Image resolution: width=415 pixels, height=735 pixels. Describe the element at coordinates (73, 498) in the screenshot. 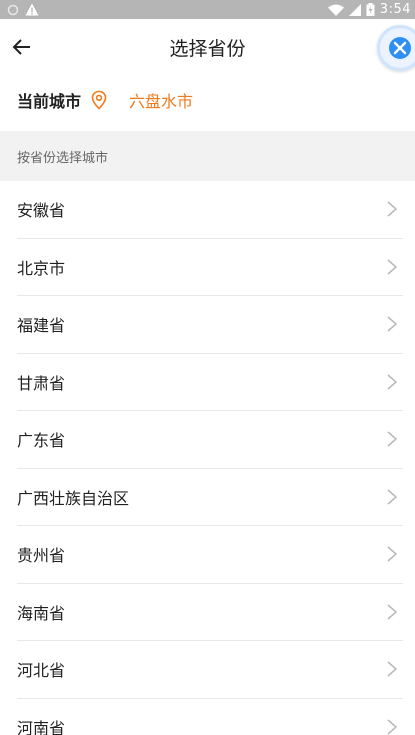

I see `province-label: 广西壮族自治区` at that location.